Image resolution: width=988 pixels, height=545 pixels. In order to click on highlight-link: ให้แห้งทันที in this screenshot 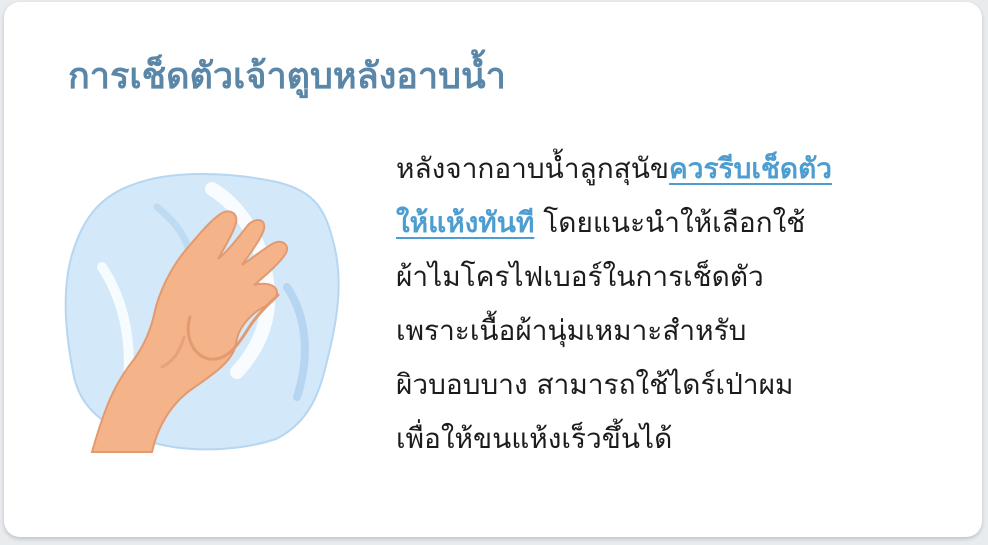, I will do `click(465, 222)`.